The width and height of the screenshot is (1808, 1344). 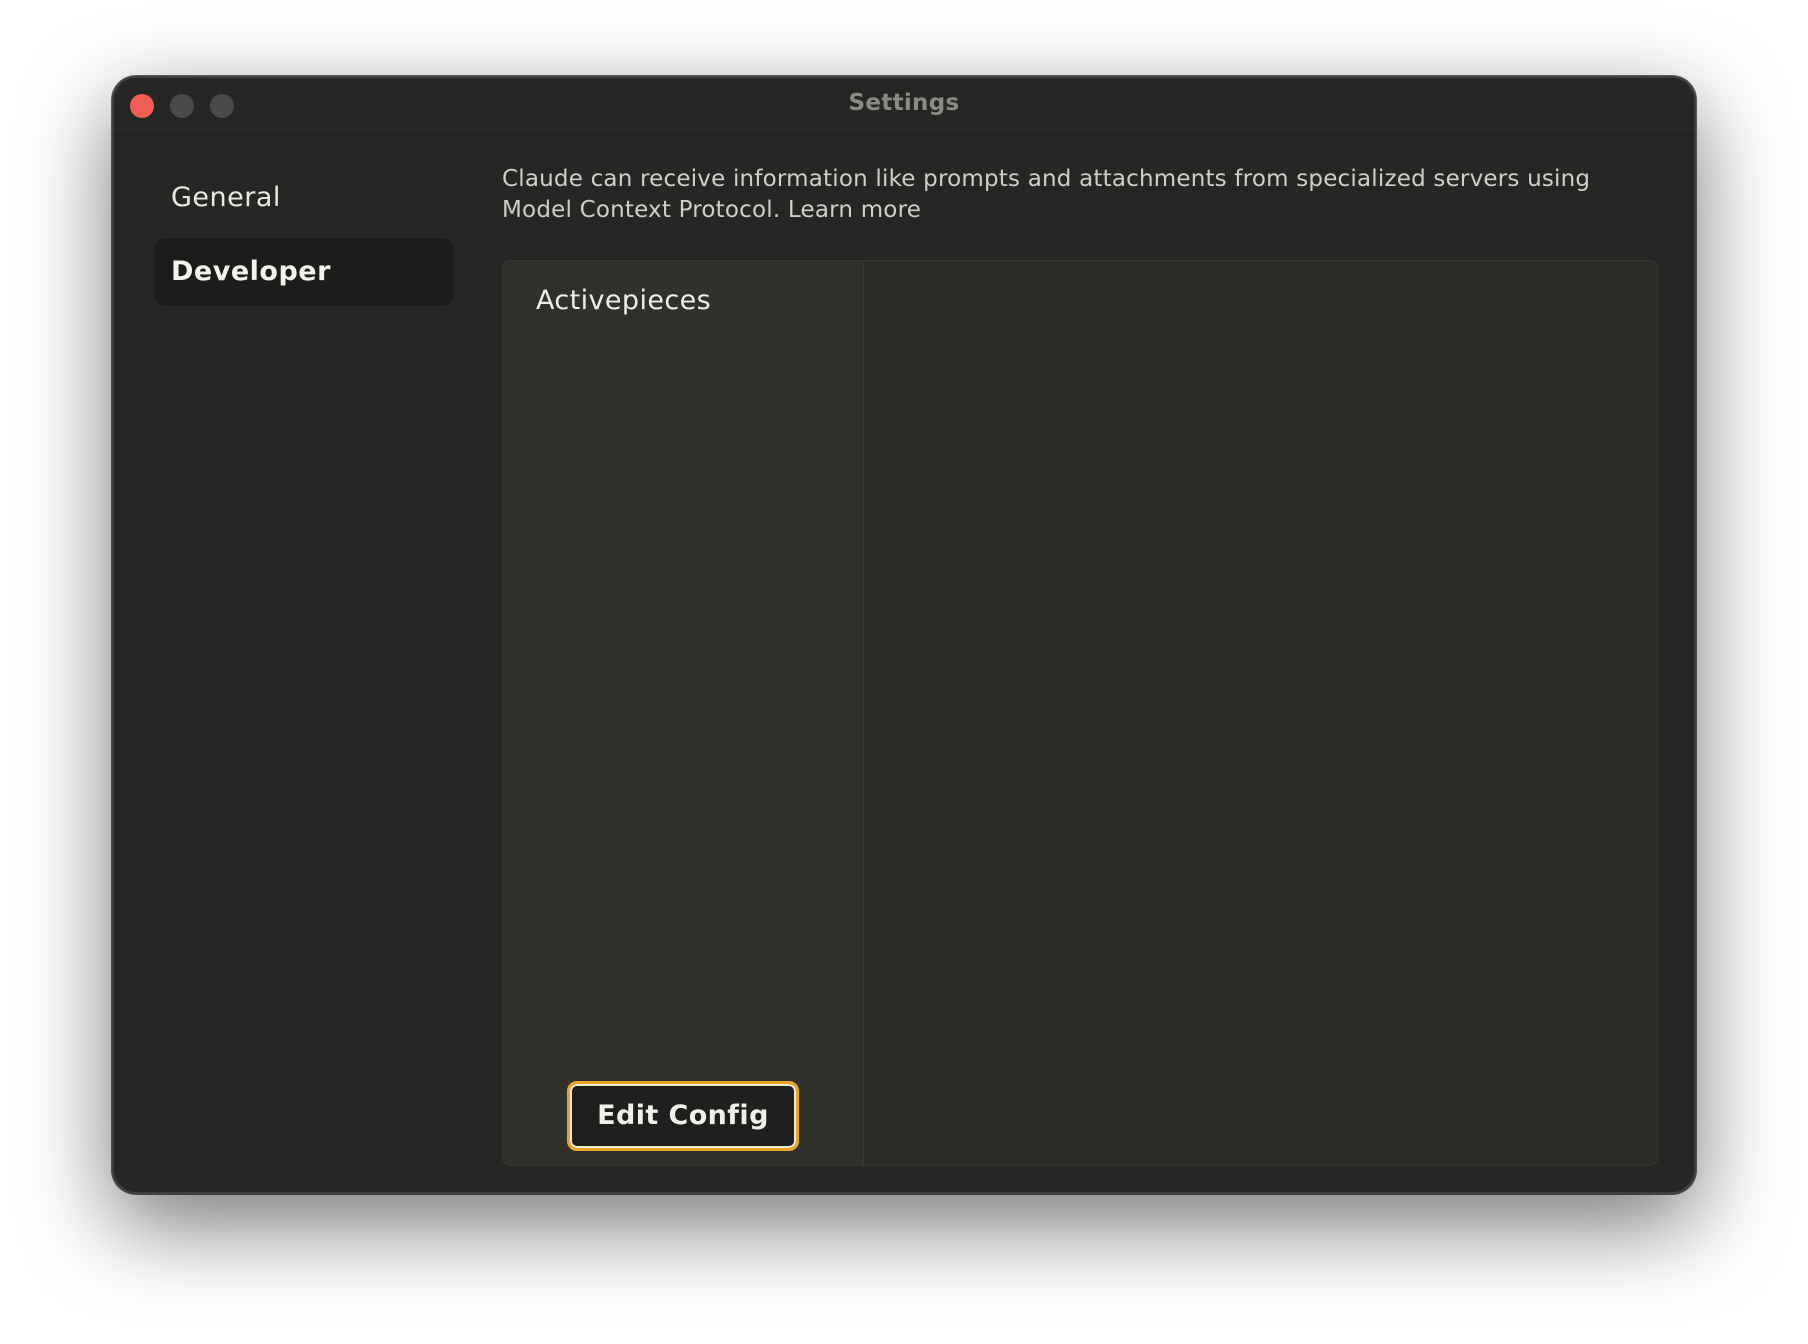 I want to click on sidebar-item-general: General, so click(x=304, y=198).